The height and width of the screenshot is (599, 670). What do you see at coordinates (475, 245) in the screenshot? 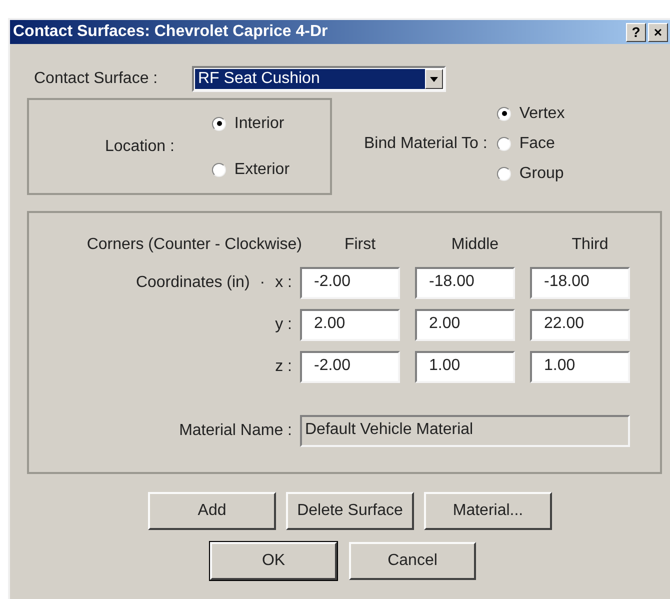
I see `column-header: Middle` at bounding box center [475, 245].